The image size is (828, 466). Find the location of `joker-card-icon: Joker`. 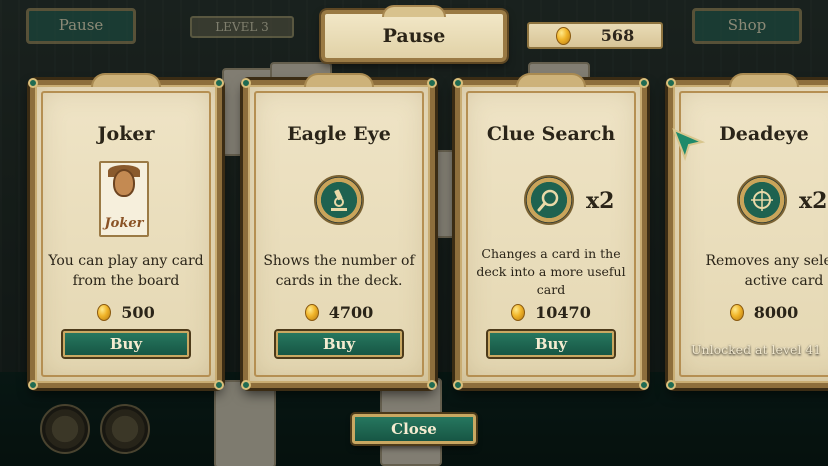

joker-card-icon: Joker is located at coordinates (124, 199).